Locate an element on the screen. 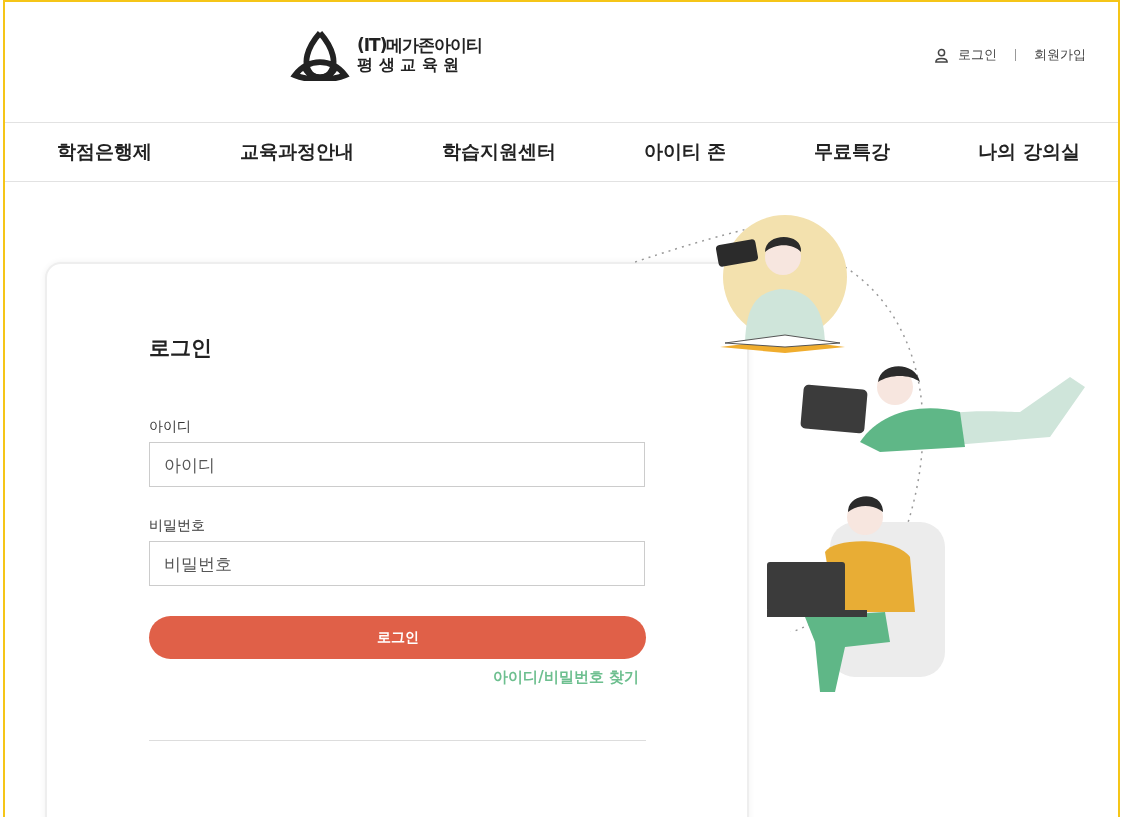 The height and width of the screenshot is (817, 1121). logo-subtitle: 평 생 교 육 원 is located at coordinates (409, 65).